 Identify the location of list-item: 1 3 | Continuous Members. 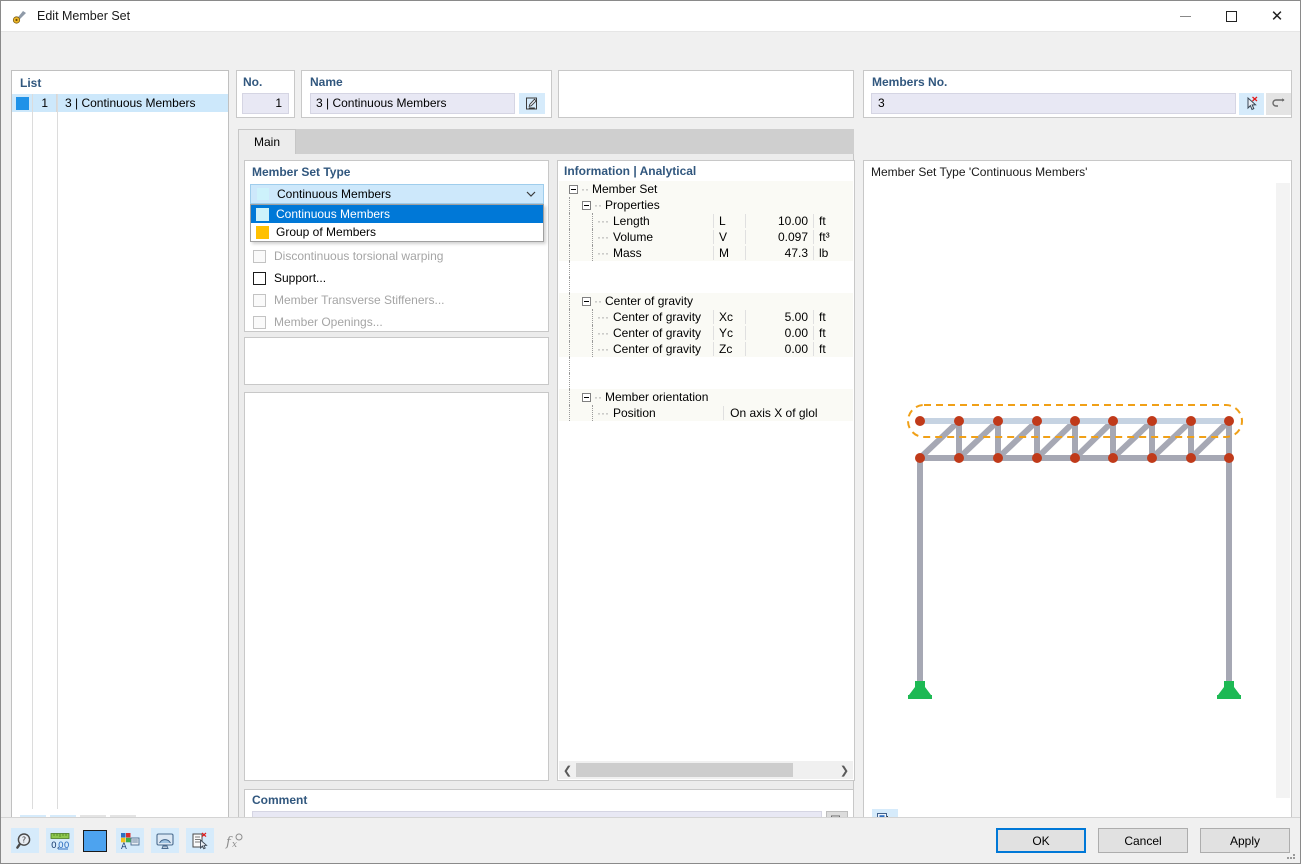
(120, 103).